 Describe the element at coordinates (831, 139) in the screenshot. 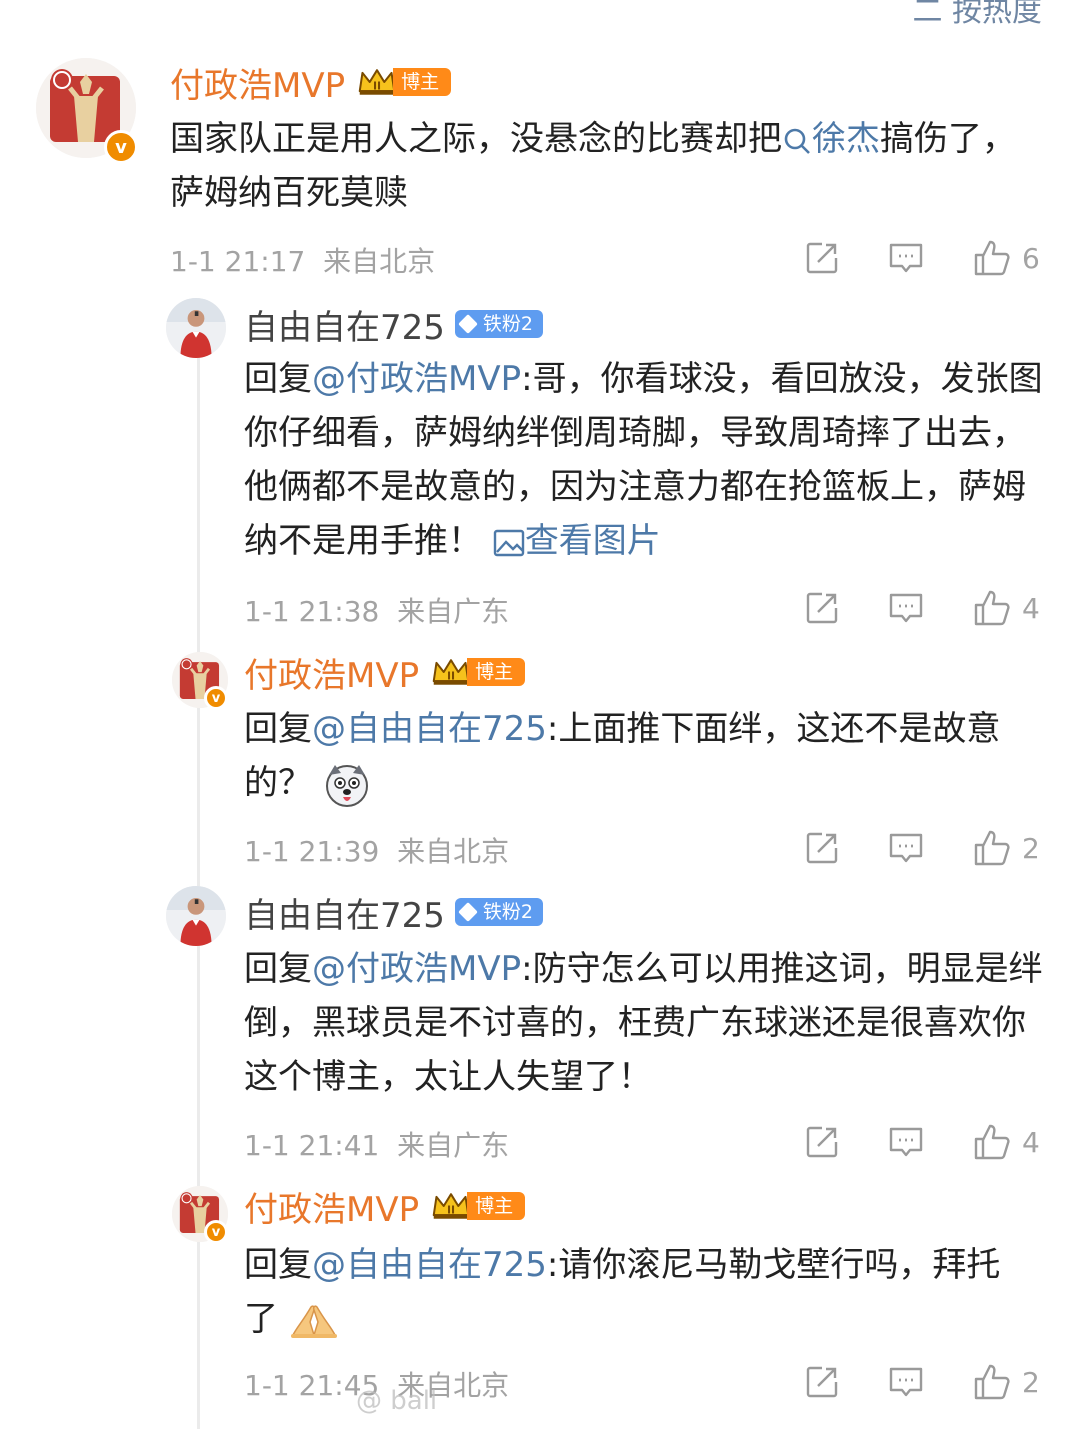

I see `topic-link: 徐杰` at that location.